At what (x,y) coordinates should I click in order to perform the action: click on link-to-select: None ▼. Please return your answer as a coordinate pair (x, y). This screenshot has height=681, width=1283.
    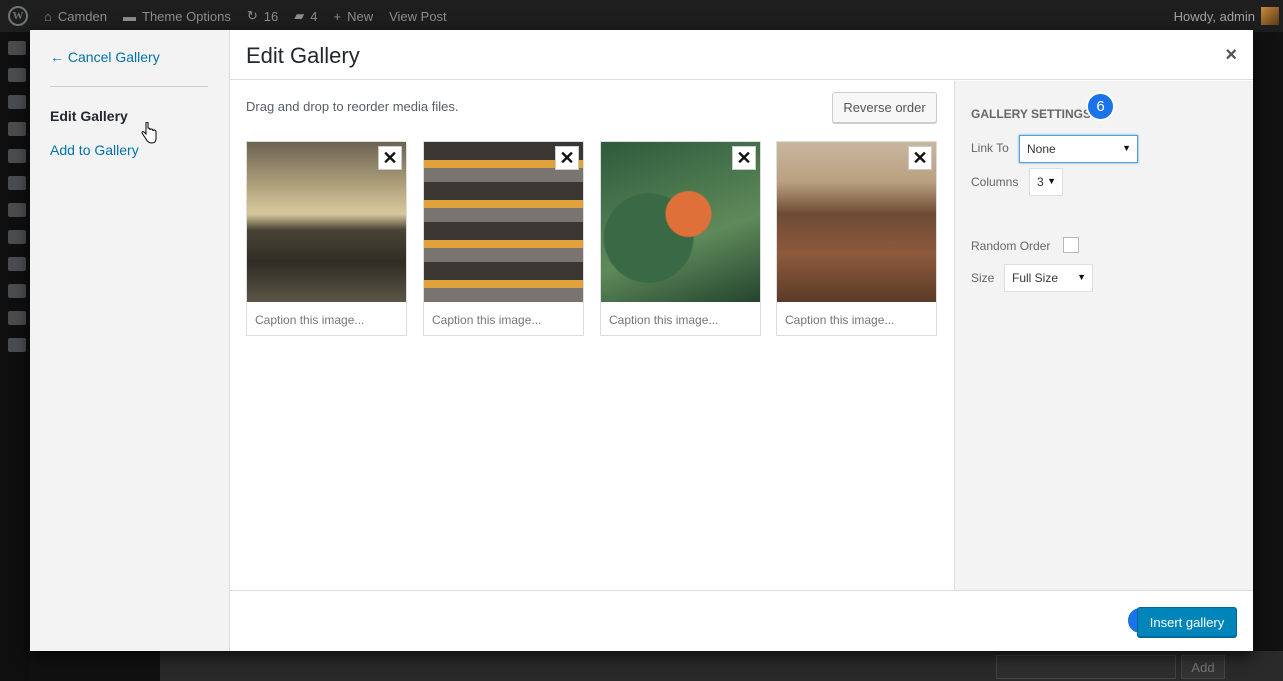
    Looking at the image, I should click on (1078, 149).